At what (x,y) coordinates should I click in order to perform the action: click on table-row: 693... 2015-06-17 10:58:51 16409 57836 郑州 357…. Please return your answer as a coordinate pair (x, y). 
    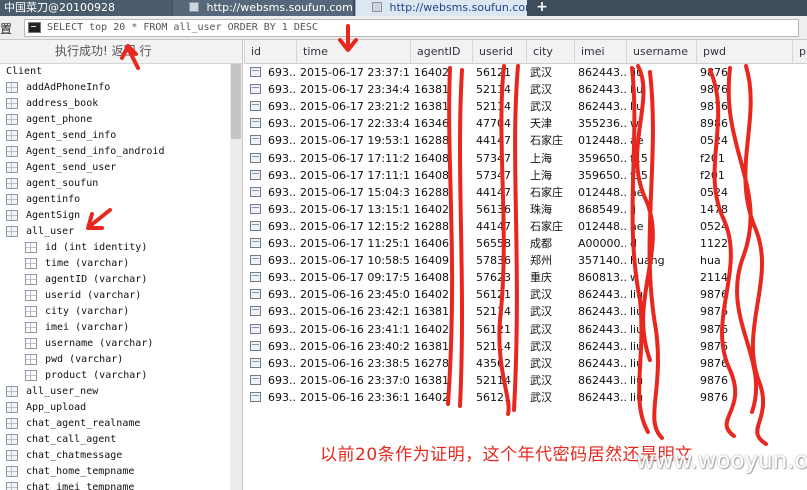
    Looking at the image, I should click on (525, 260).